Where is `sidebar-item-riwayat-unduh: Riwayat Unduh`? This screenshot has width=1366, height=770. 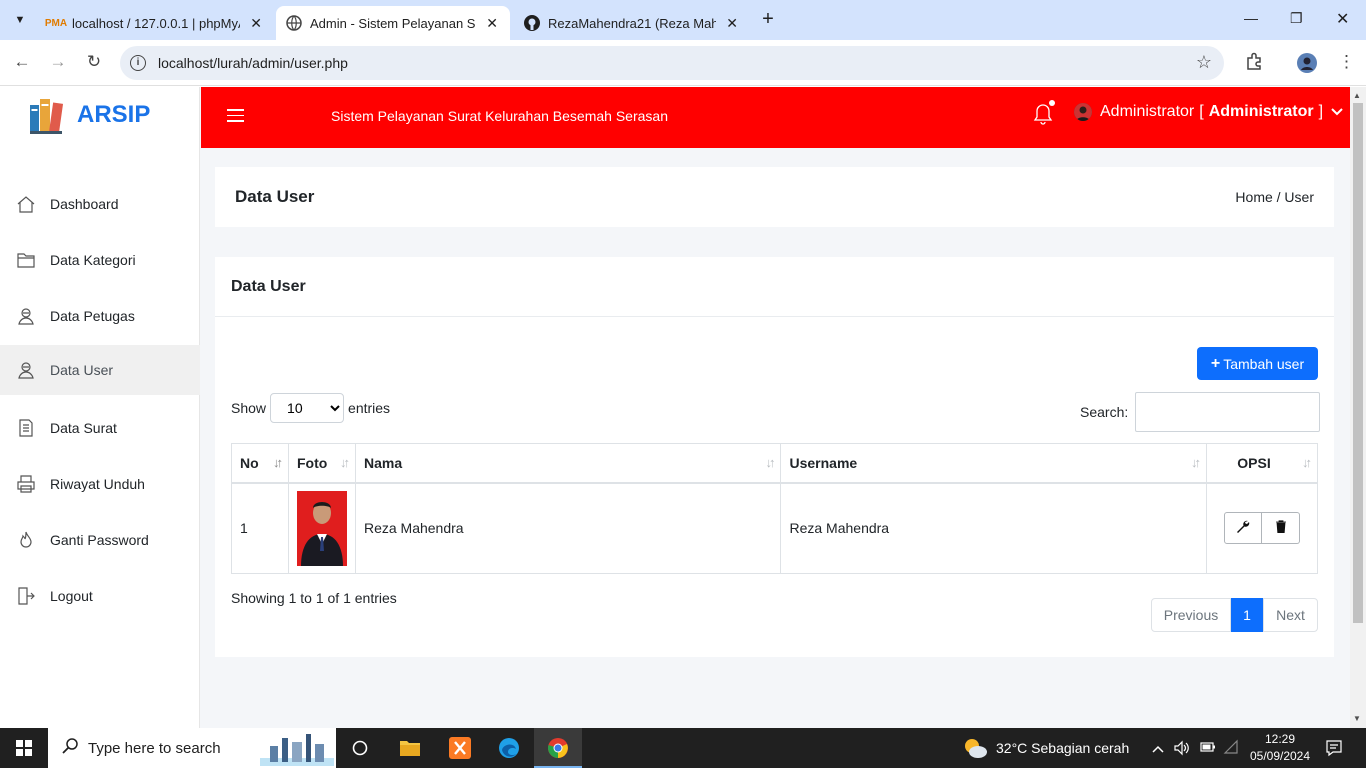 sidebar-item-riwayat-unduh: Riwayat Unduh is located at coordinates (100, 484).